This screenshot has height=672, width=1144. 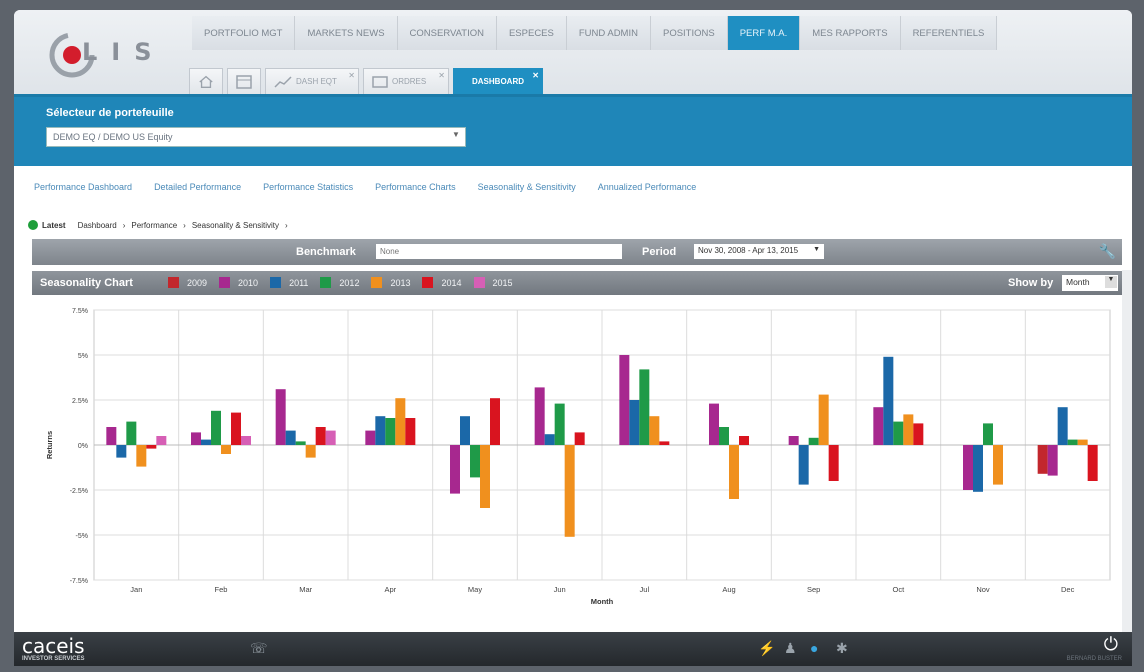 What do you see at coordinates (949, 33) in the screenshot?
I see `topnav-item: REFERENTIELS` at bounding box center [949, 33].